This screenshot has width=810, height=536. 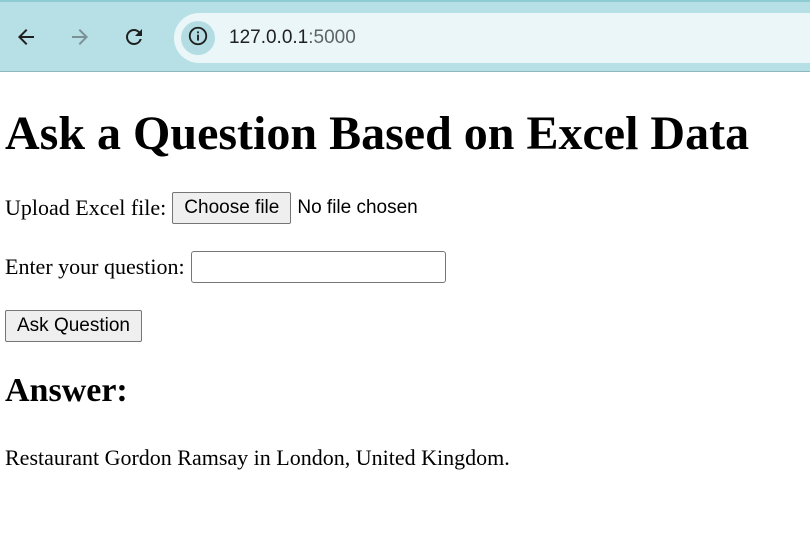 I want to click on question-row: Enter your question:, so click(x=225, y=267).